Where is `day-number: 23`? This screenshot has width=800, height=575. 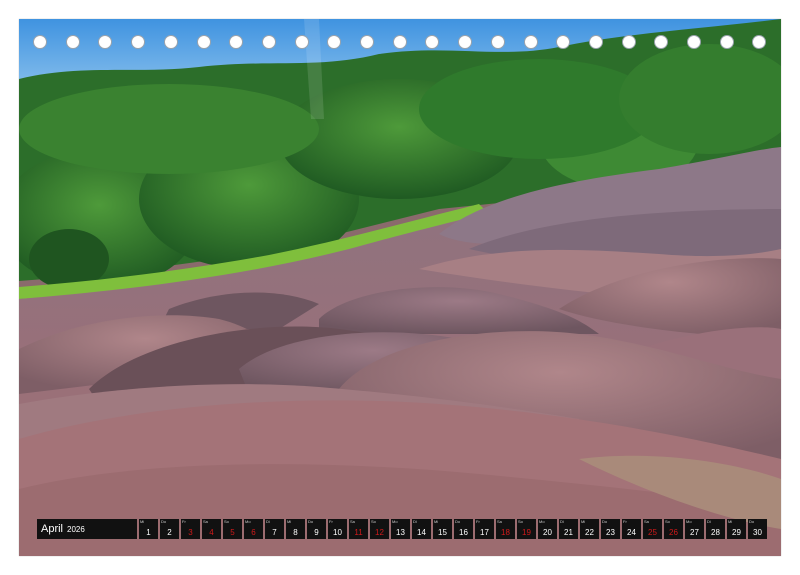 day-number: 23 is located at coordinates (610, 532).